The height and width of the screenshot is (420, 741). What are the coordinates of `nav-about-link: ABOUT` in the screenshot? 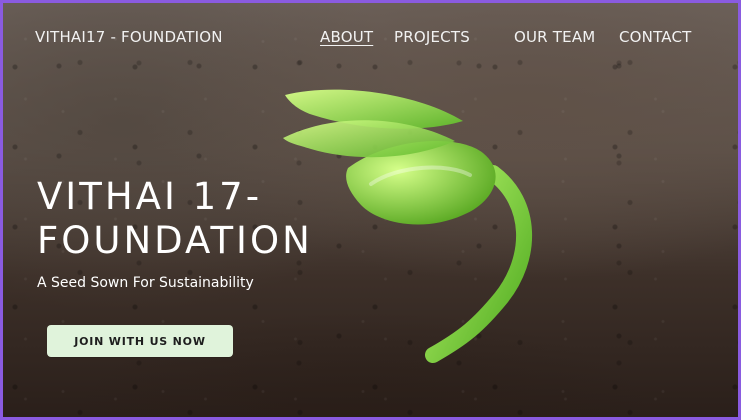 It's located at (346, 37).